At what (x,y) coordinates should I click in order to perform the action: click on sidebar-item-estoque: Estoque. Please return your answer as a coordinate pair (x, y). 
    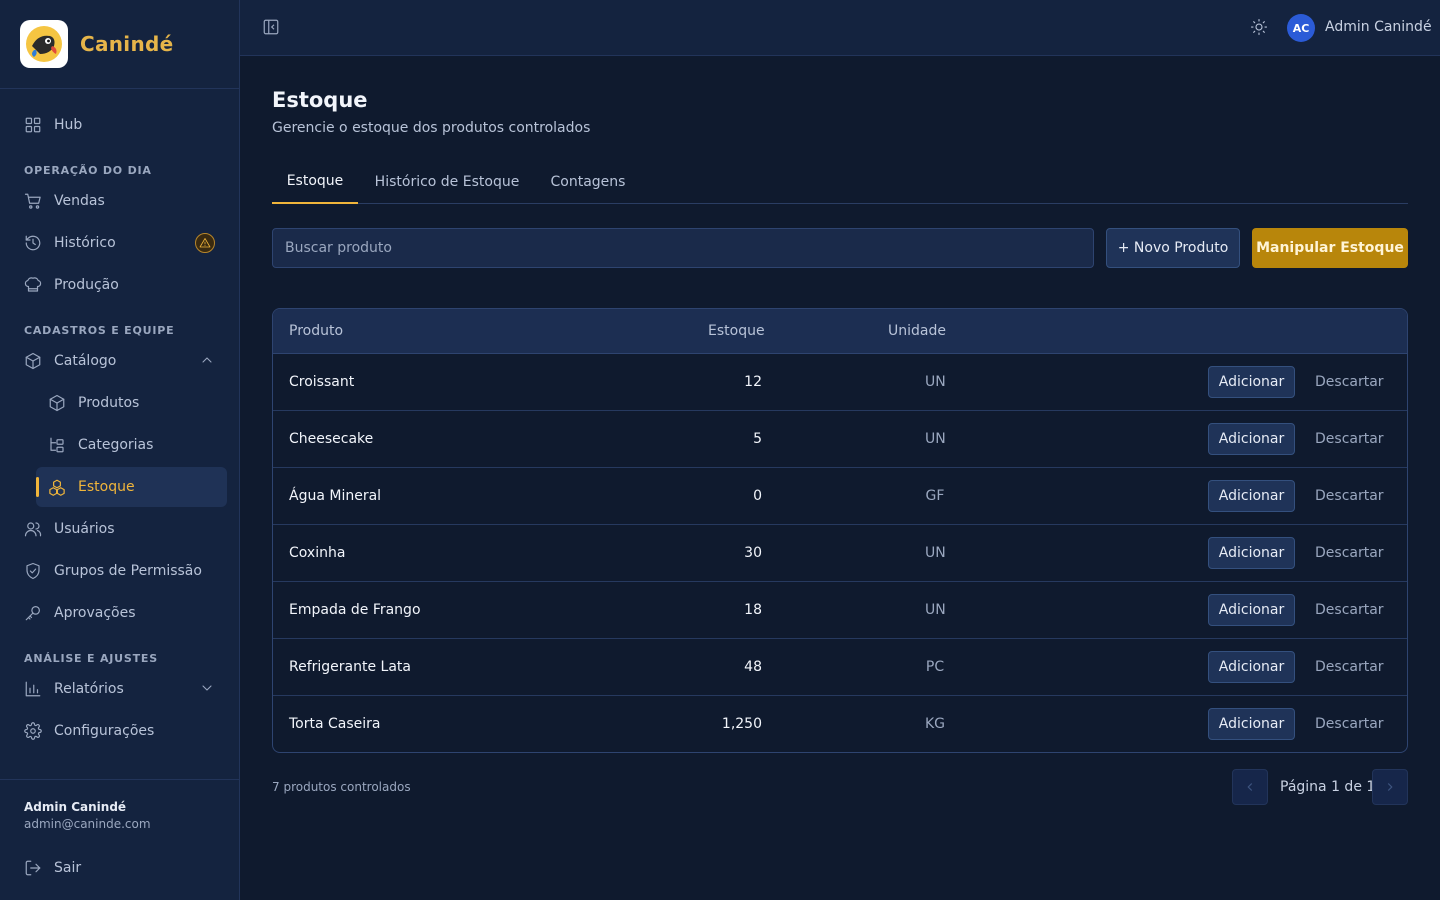
    Looking at the image, I should click on (131, 487).